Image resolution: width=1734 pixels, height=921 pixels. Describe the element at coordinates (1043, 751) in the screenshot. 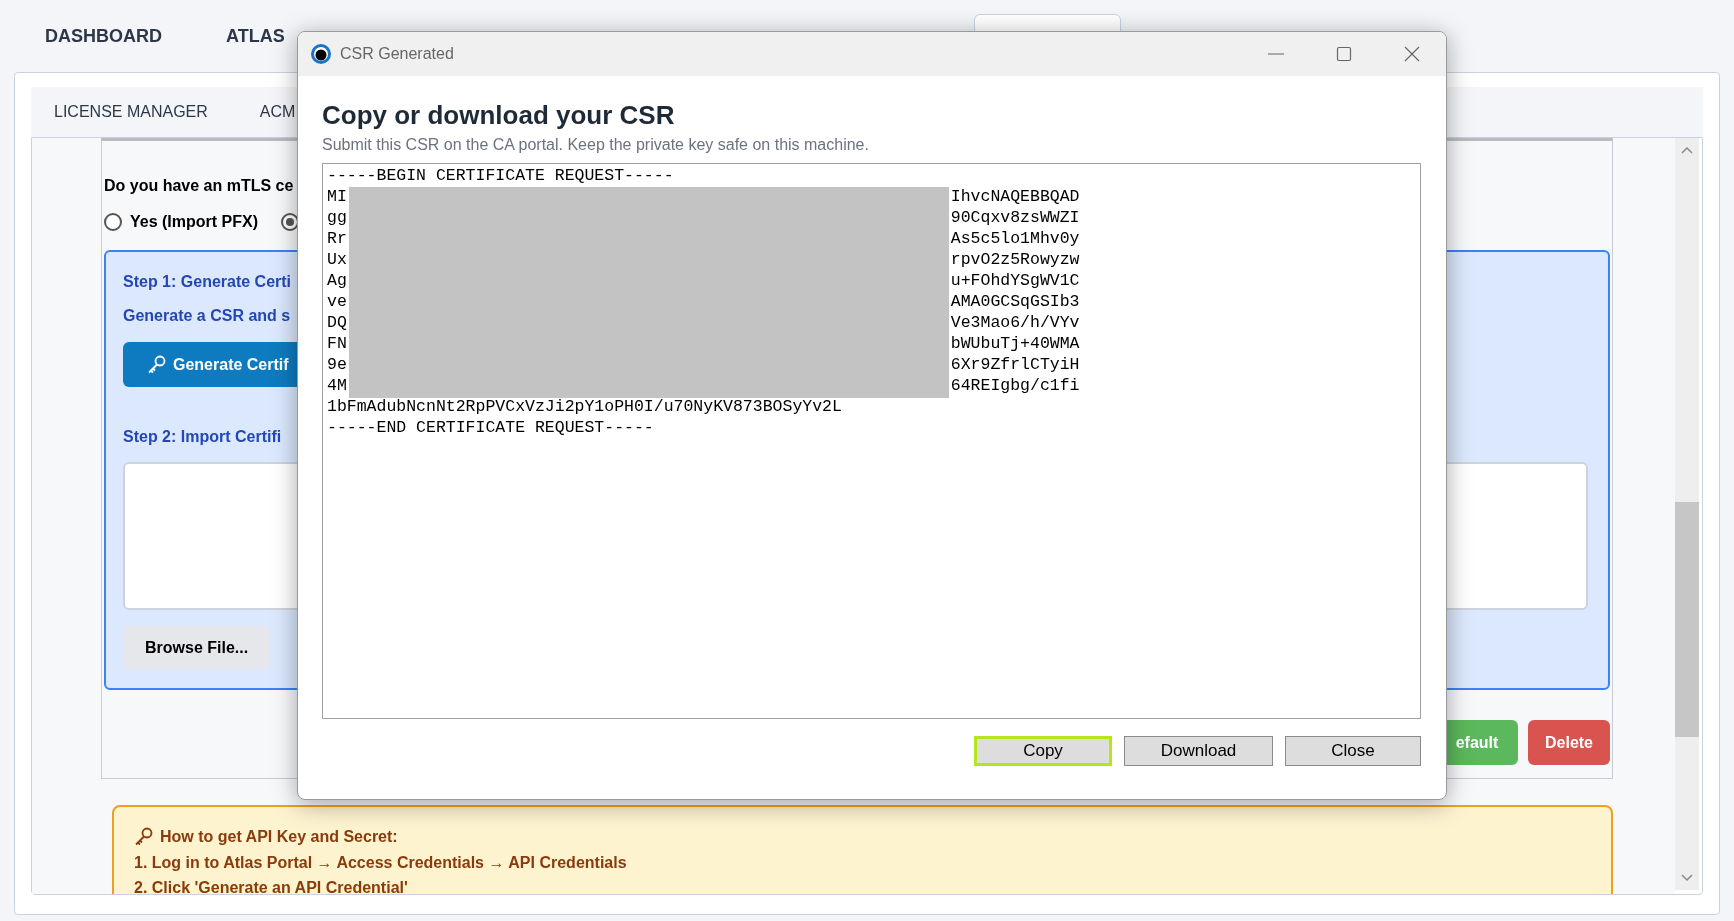

I see `dialog-button: Copy` at that location.